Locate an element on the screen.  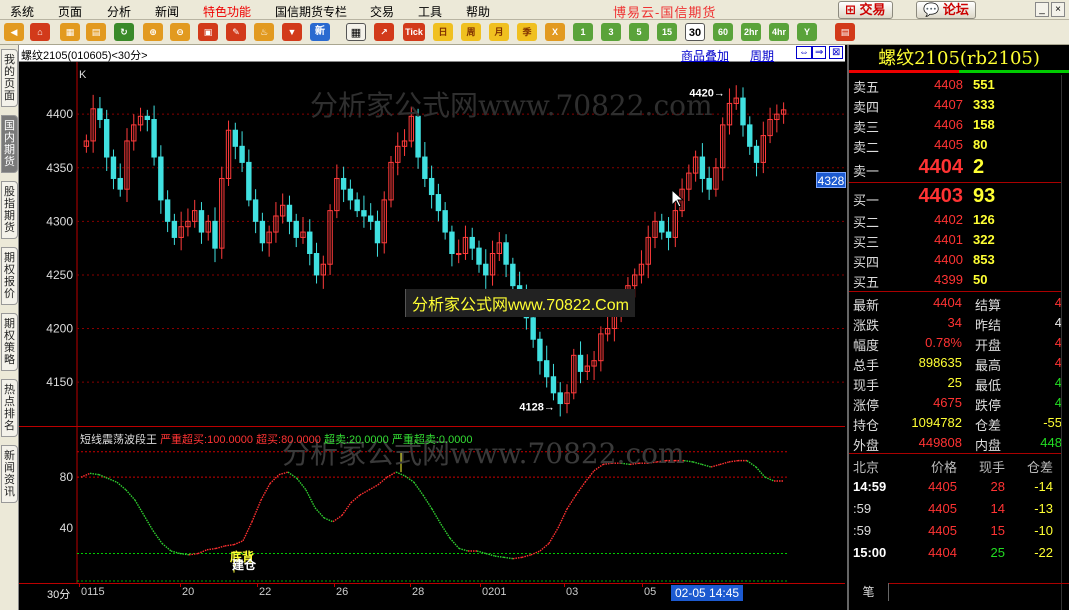
calculator-icon: ▤ is located at coordinates (845, 32).